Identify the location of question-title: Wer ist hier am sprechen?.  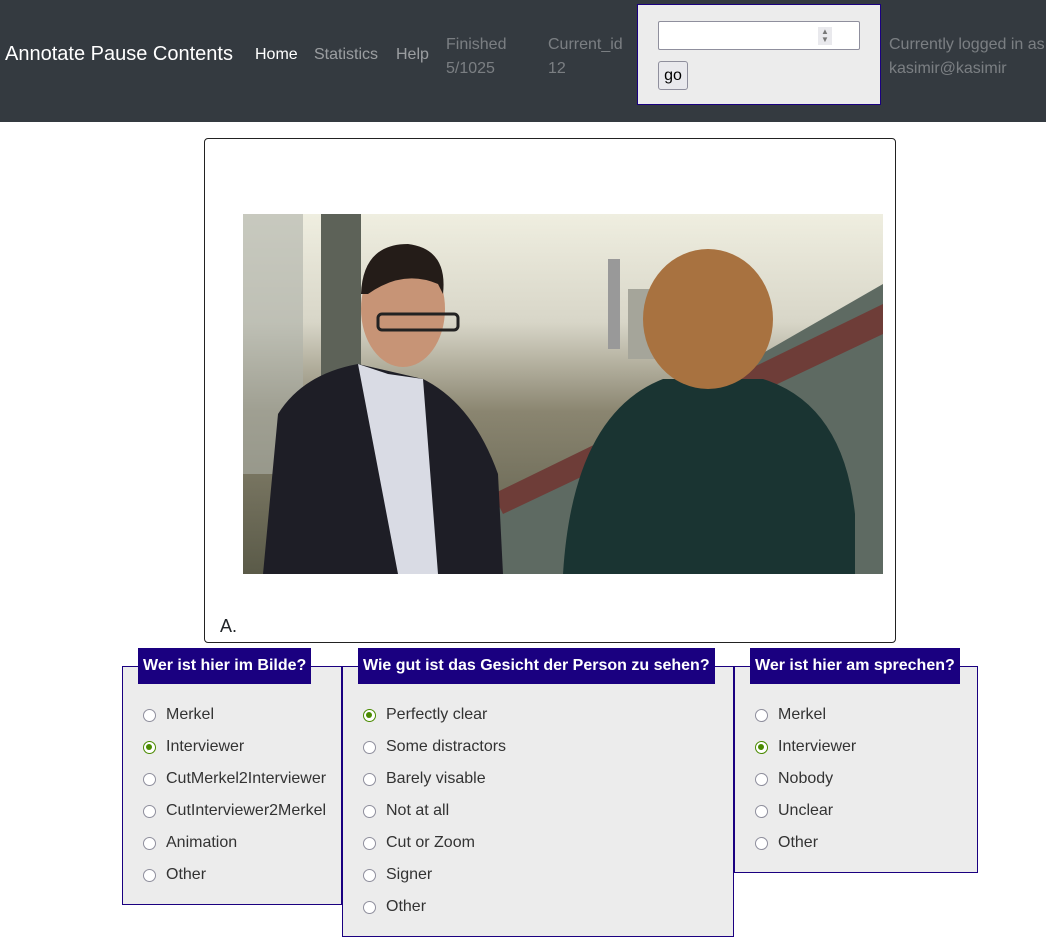
(855, 666).